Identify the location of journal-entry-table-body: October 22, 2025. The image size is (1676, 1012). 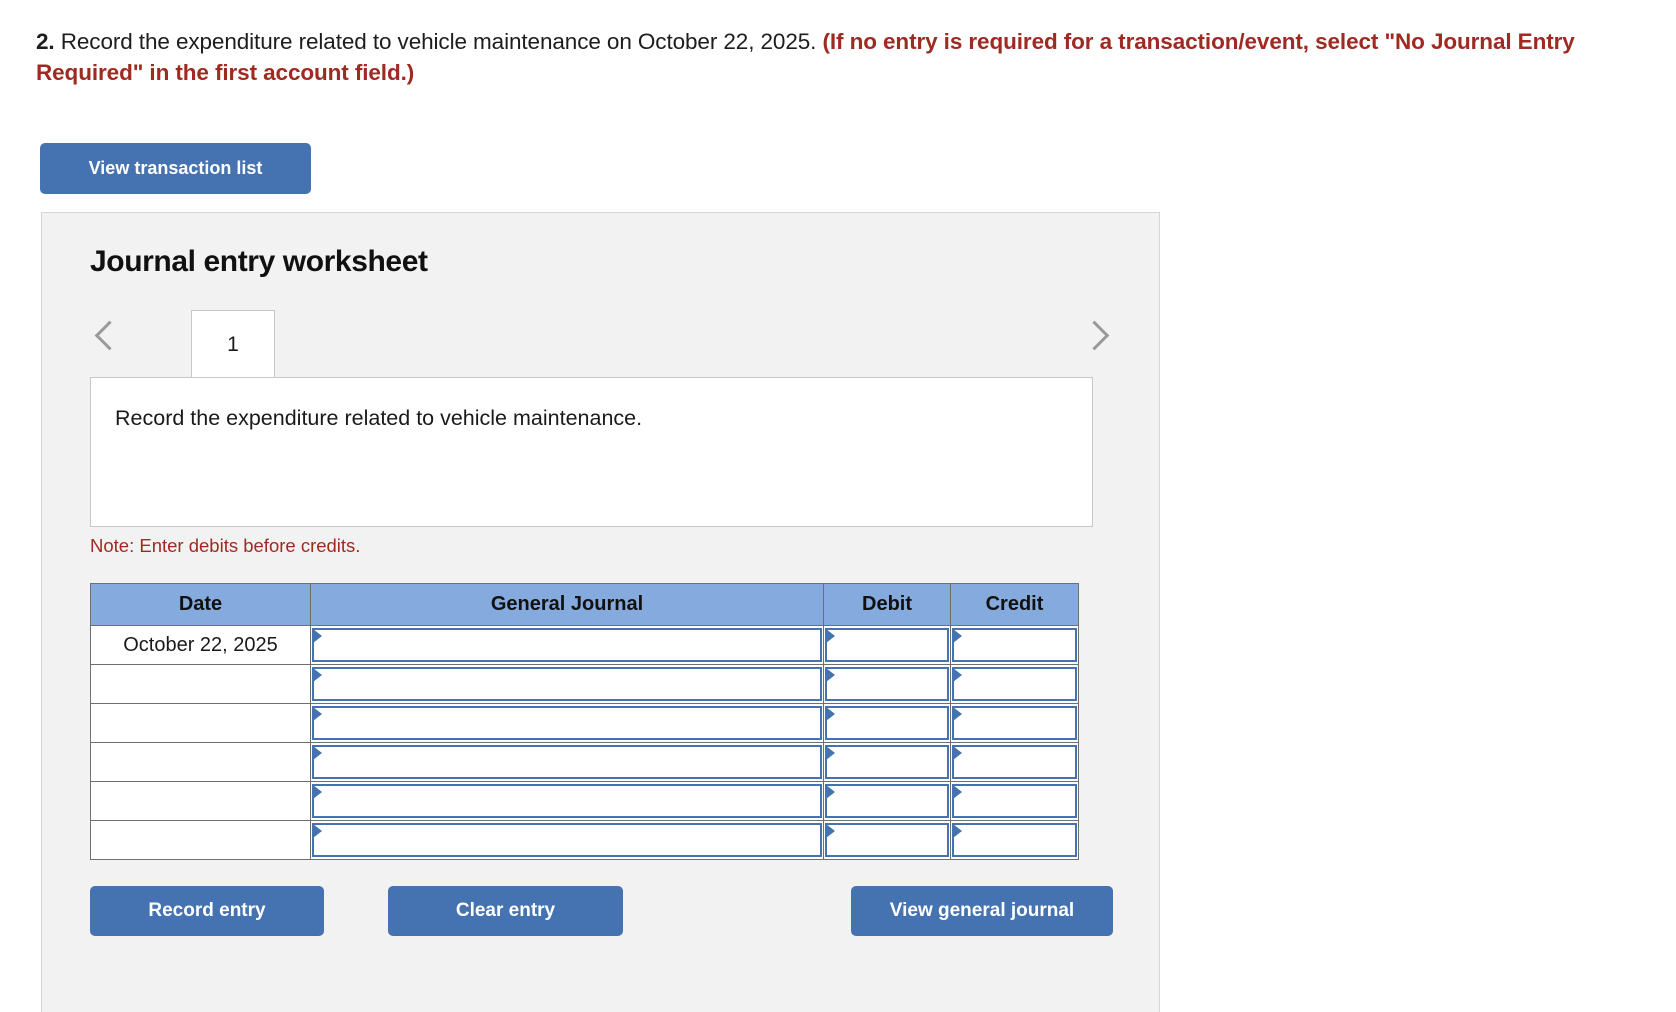
(584, 742).